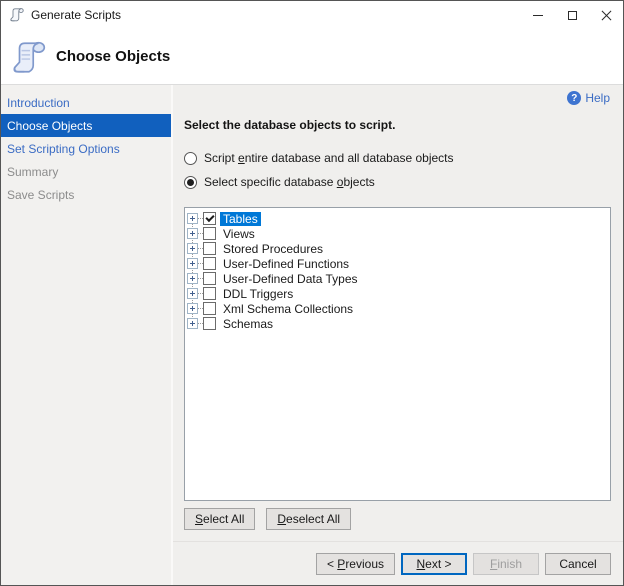 This screenshot has width=624, height=586. What do you see at coordinates (289, 182) in the screenshot?
I see `radio-label: Select specific database objects` at bounding box center [289, 182].